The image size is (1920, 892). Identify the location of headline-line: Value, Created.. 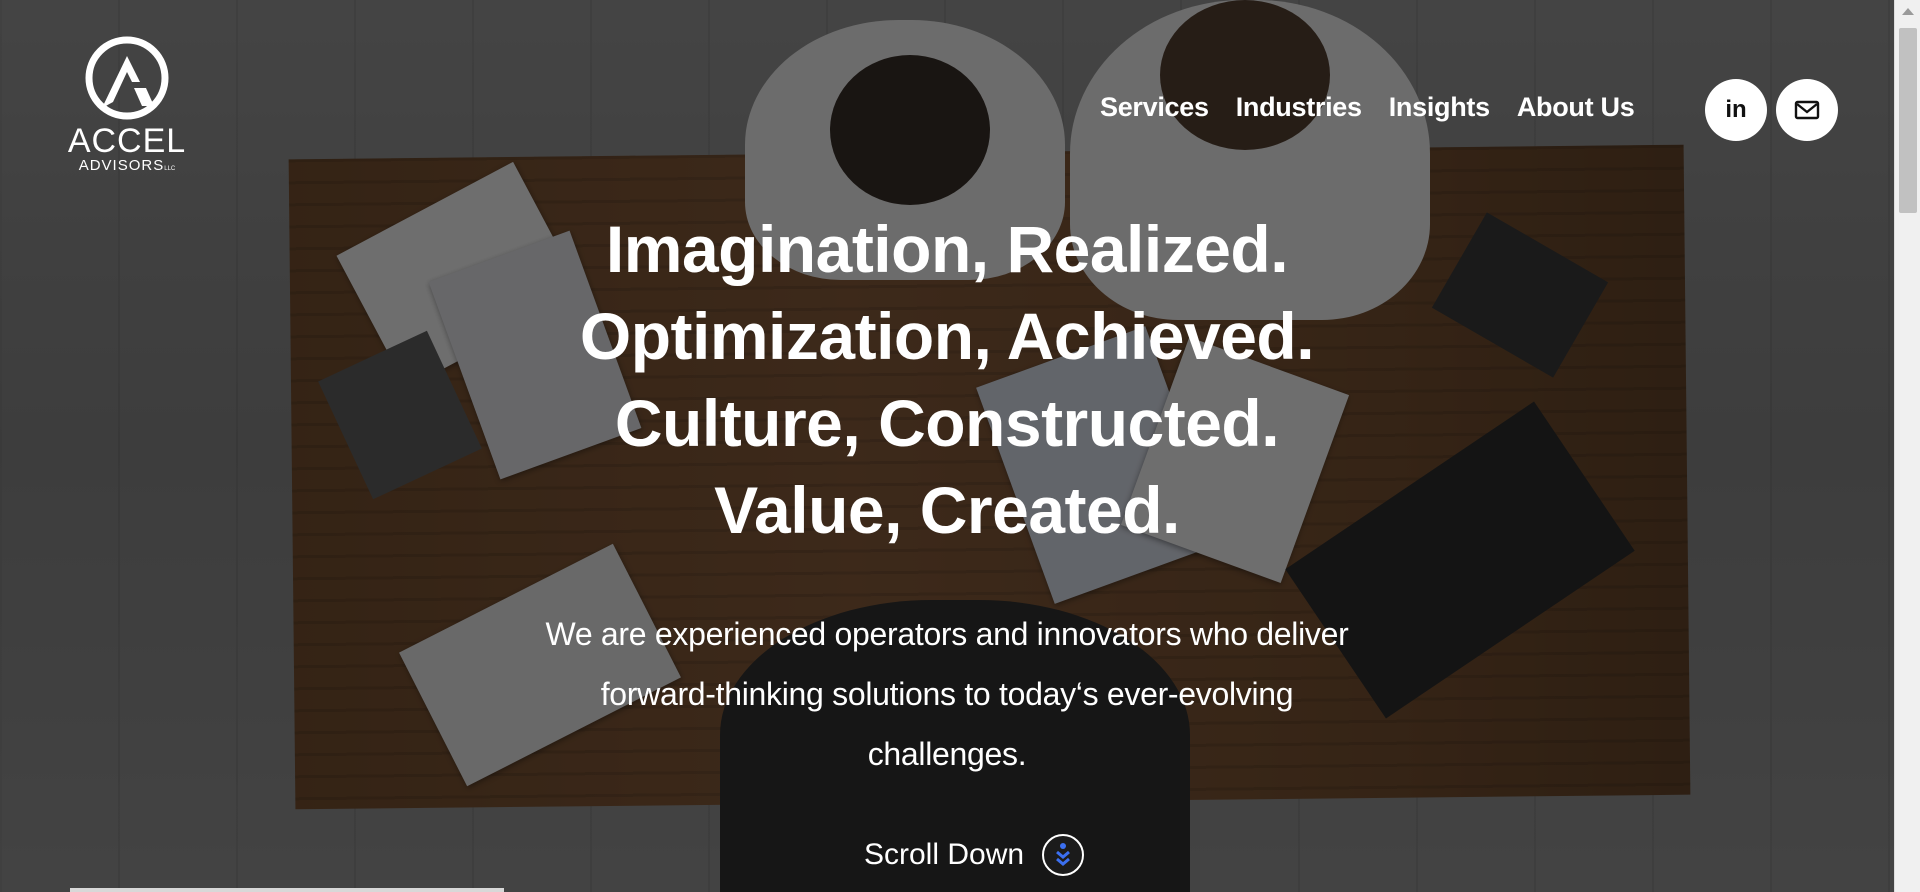
(947, 510).